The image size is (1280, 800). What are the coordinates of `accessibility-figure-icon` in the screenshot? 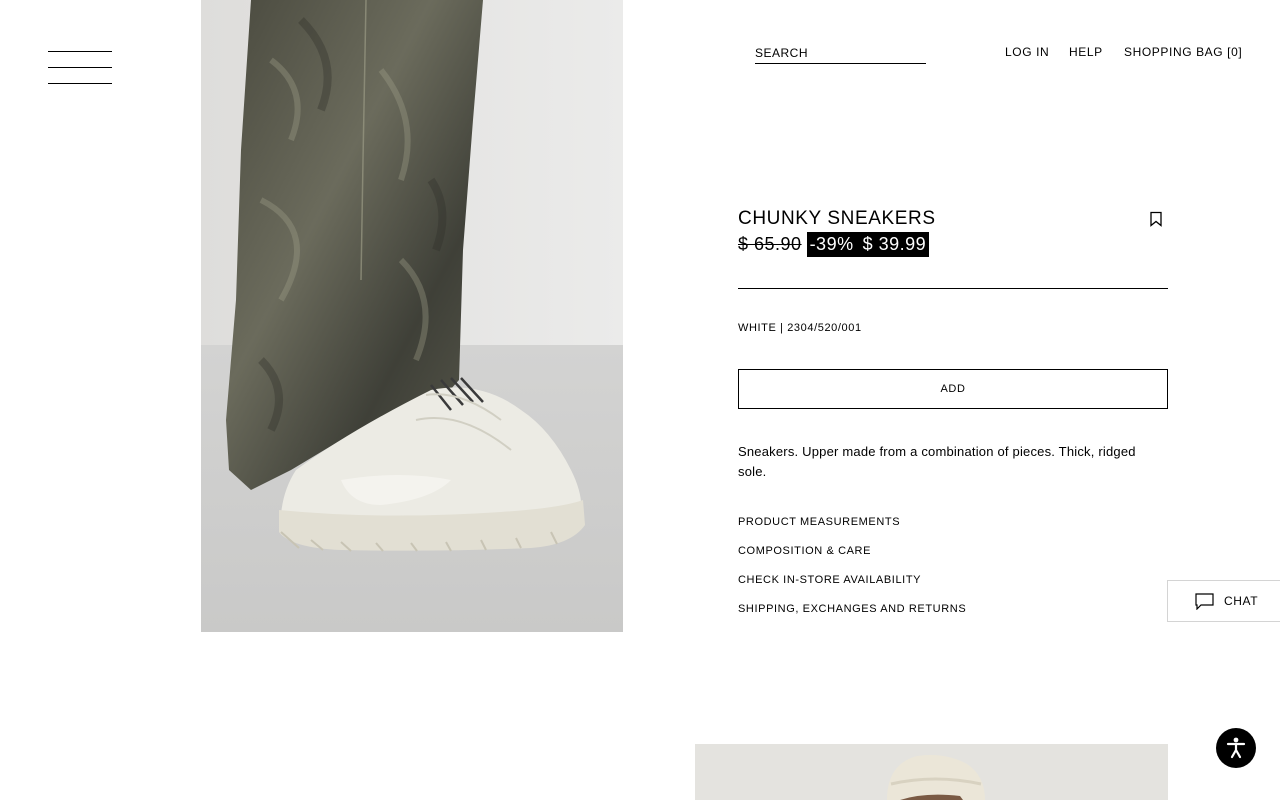 It's located at (1236, 748).